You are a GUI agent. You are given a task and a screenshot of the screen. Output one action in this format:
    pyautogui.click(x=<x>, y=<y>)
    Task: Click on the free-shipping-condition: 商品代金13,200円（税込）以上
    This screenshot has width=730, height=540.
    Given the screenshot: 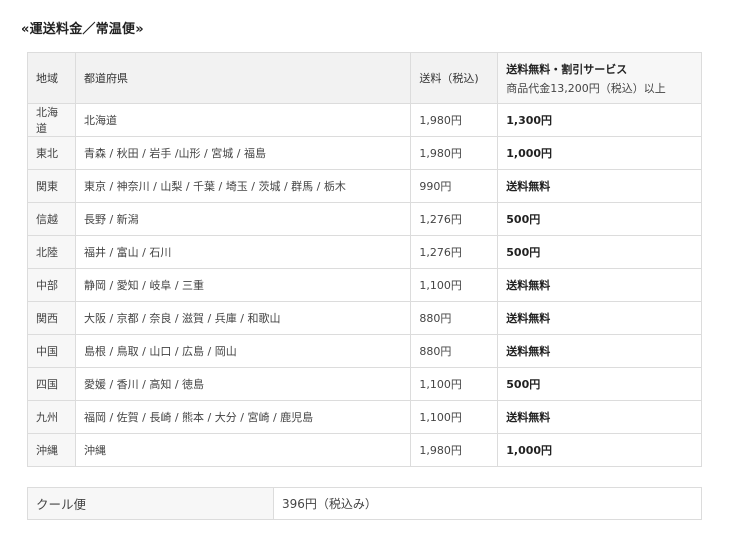 What is the action you would take?
    pyautogui.click(x=586, y=88)
    